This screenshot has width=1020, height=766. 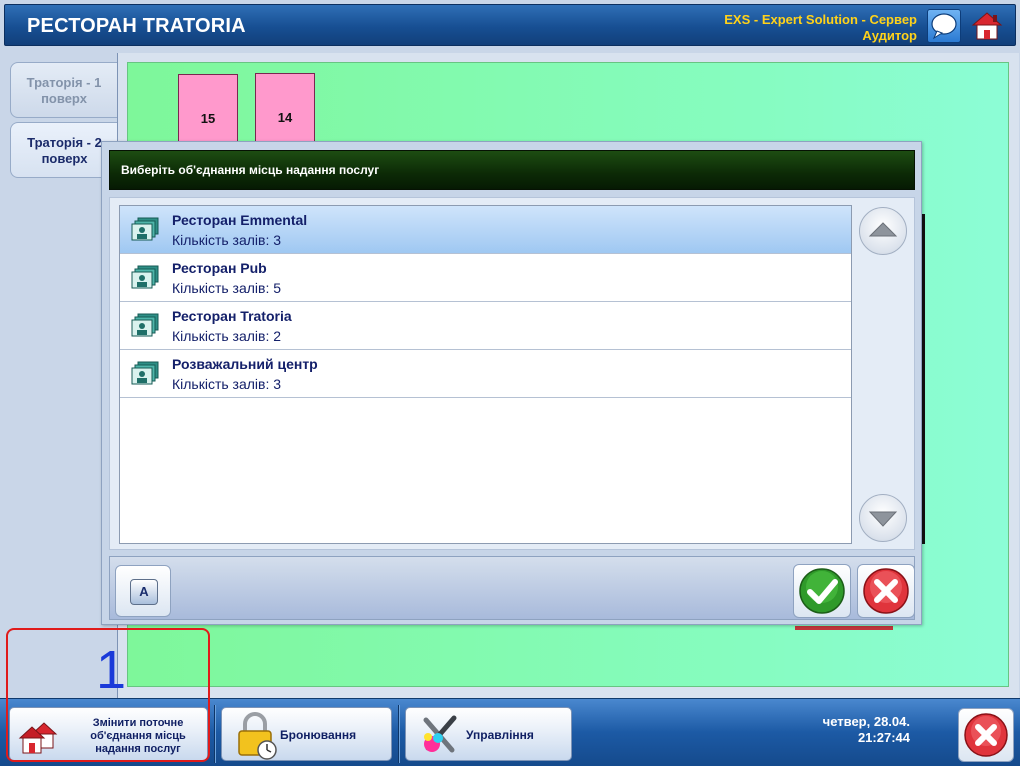 I want to click on venue-hall-count: Кількість залів: 5, so click(x=227, y=288).